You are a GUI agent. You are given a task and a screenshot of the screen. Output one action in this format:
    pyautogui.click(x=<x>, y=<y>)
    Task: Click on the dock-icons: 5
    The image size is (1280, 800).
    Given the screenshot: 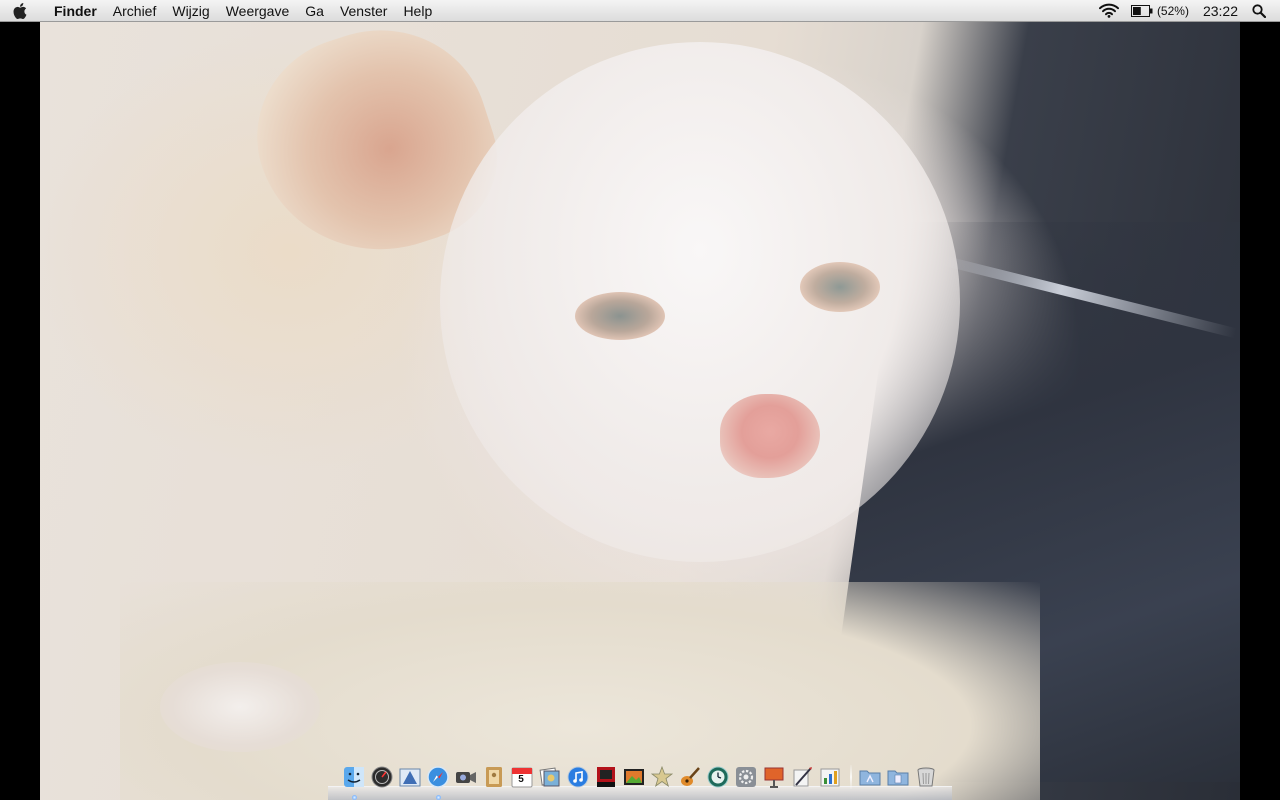 What is the action you would take?
    pyautogui.click(x=642, y=781)
    